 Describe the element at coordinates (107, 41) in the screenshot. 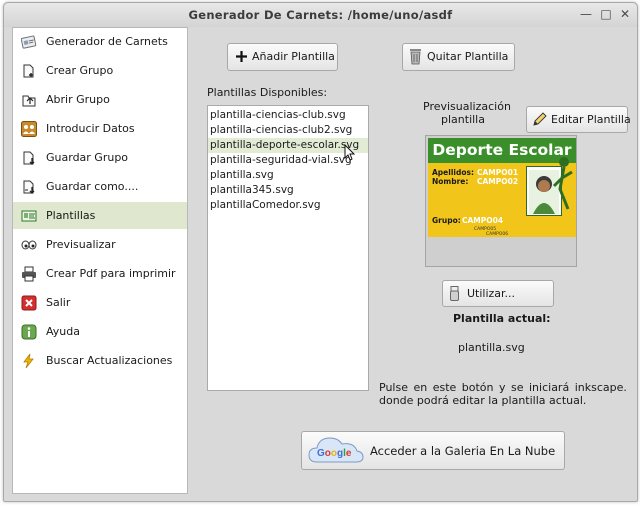

I see `sidebar-item-label: Generador de Carnets` at that location.